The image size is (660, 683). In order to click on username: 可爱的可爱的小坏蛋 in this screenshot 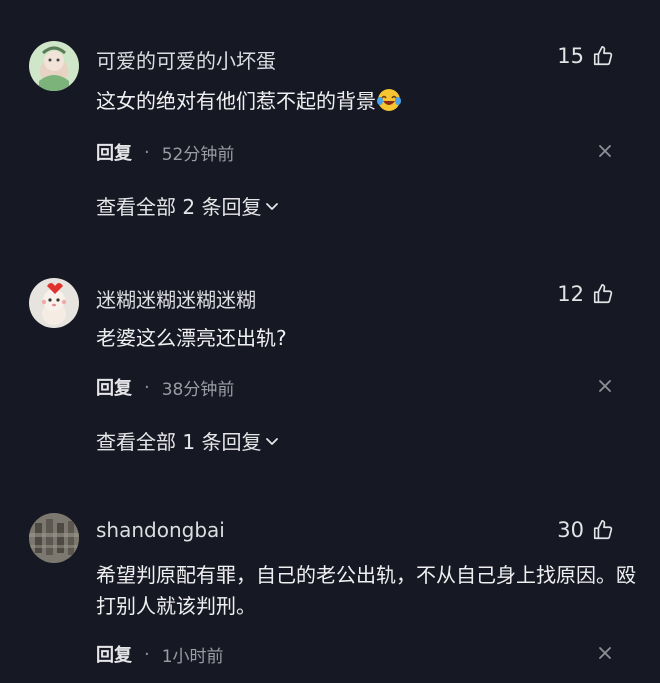, I will do `click(186, 59)`.